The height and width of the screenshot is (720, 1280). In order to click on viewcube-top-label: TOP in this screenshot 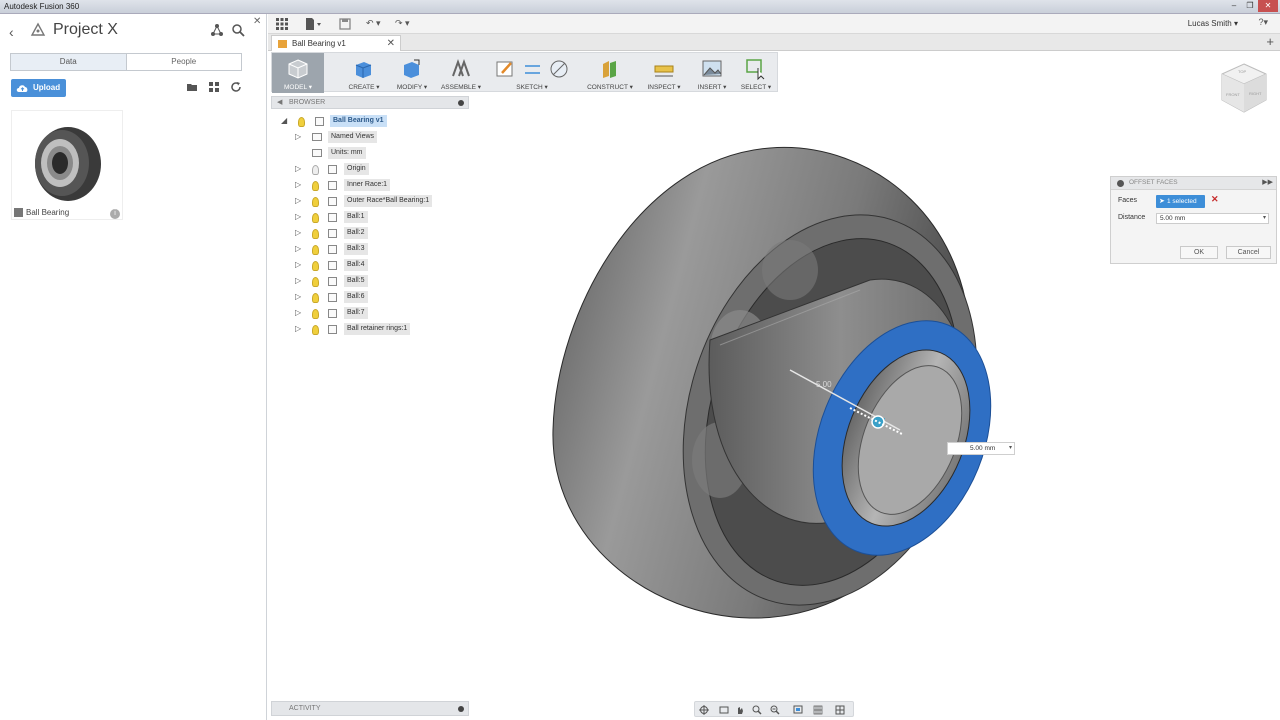, I will do `click(1242, 71)`.